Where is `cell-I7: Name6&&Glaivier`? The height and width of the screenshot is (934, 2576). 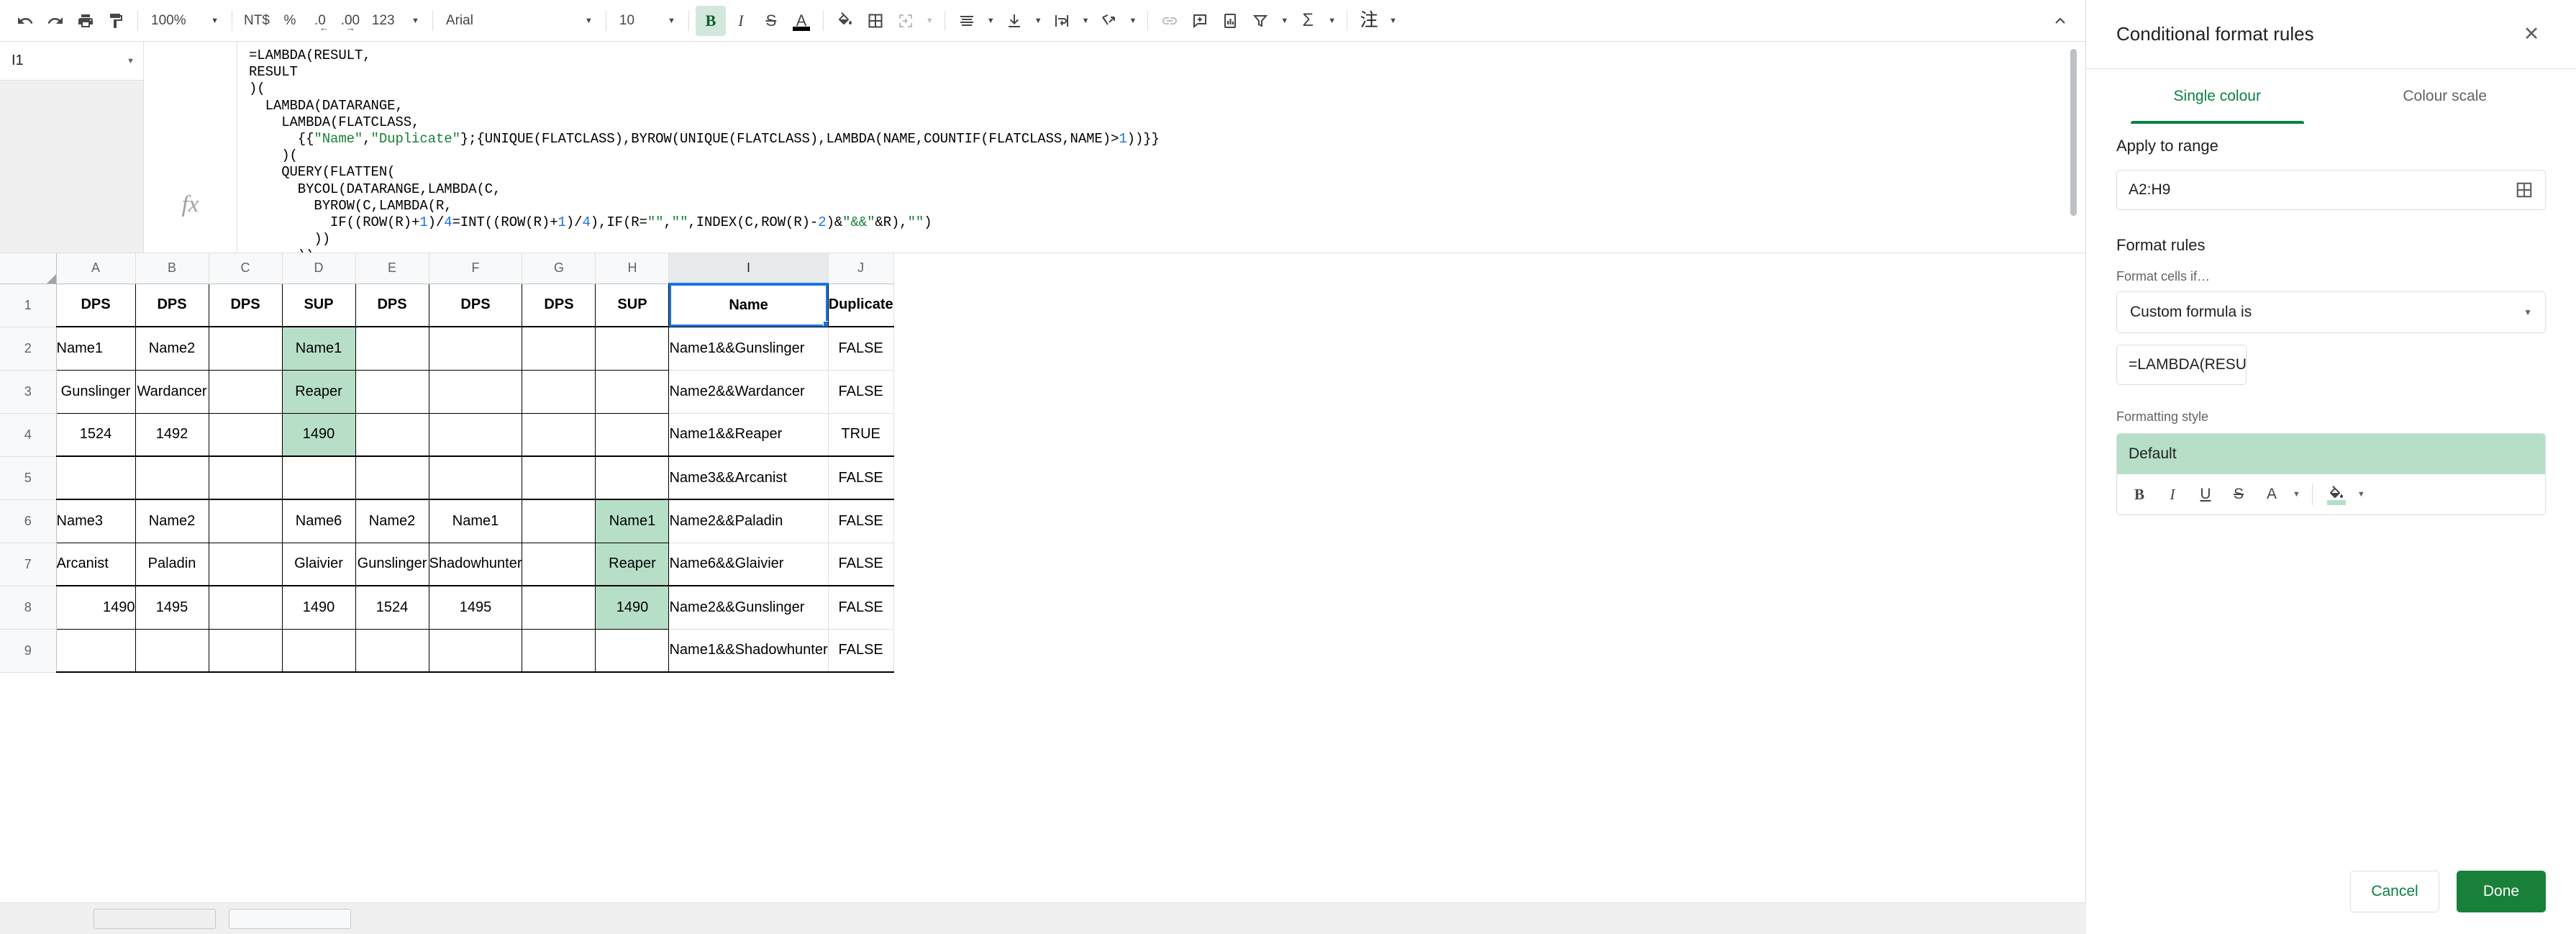 cell-I7: Name6&&Glaivier is located at coordinates (748, 564).